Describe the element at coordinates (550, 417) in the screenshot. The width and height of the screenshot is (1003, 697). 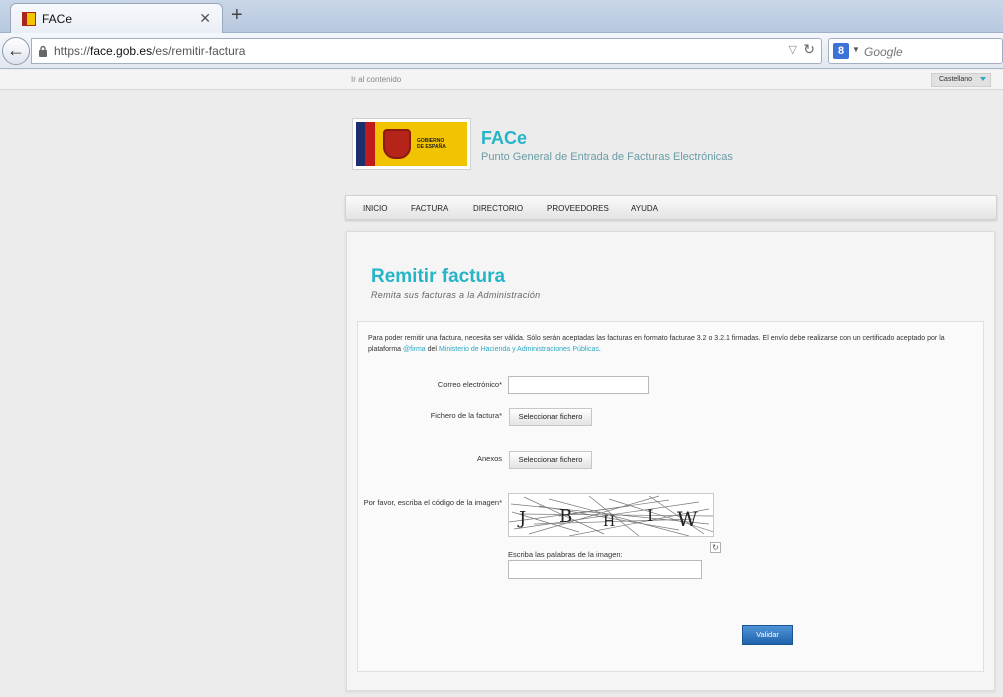
I see `invoice-file-button: Seleccionar fichero` at that location.